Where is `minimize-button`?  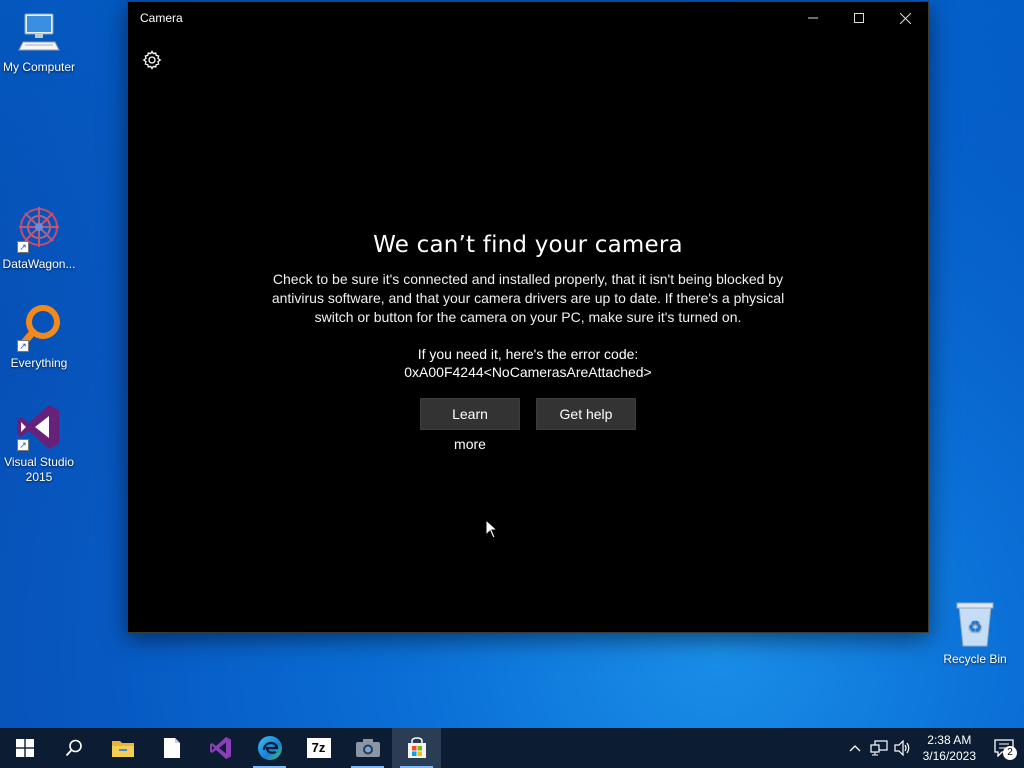 minimize-button is located at coordinates (813, 18).